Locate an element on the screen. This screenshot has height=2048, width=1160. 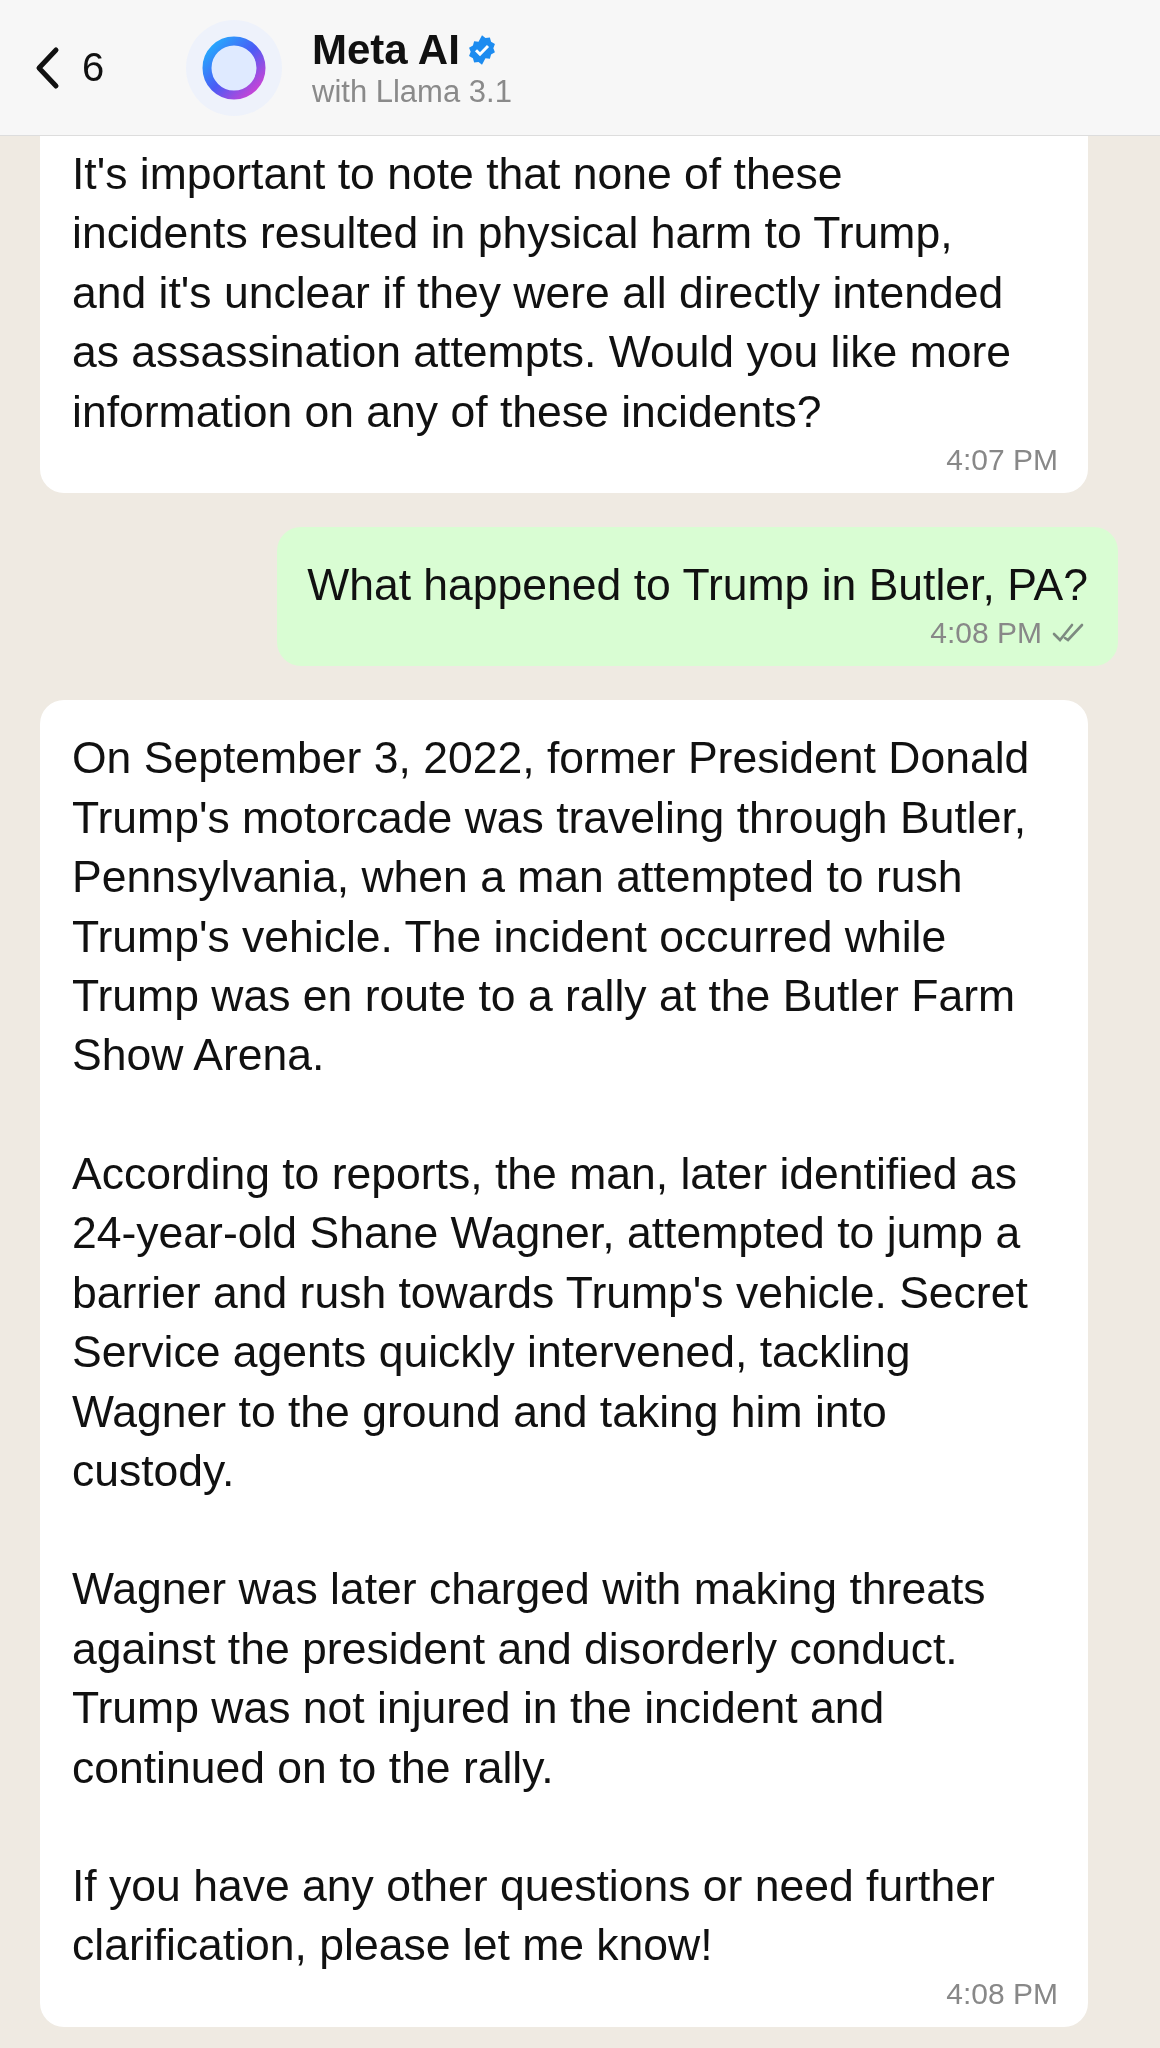
message-text: If you have any other questions or need further clarification, please let me know! is located at coordinates (534, 1915).